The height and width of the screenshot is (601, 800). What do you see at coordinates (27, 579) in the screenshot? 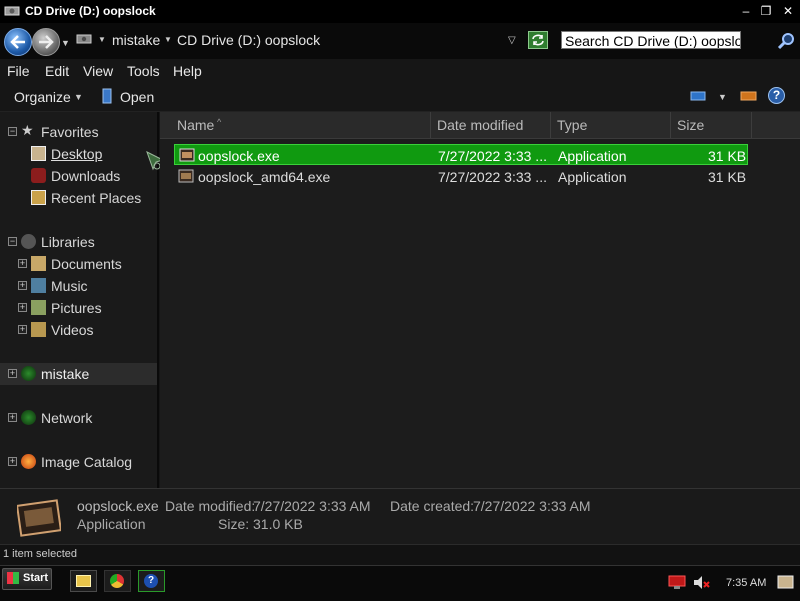
I see `start-button: Start` at bounding box center [27, 579].